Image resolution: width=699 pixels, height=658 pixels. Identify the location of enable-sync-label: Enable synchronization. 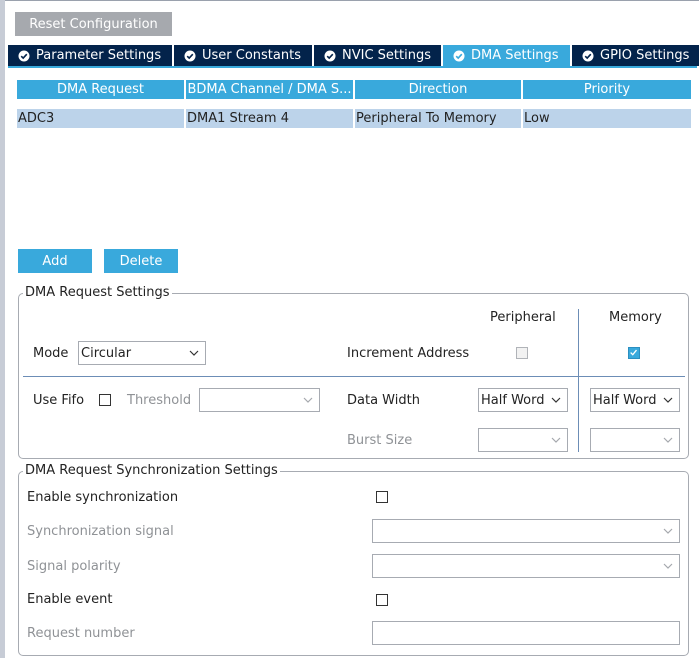
(103, 497).